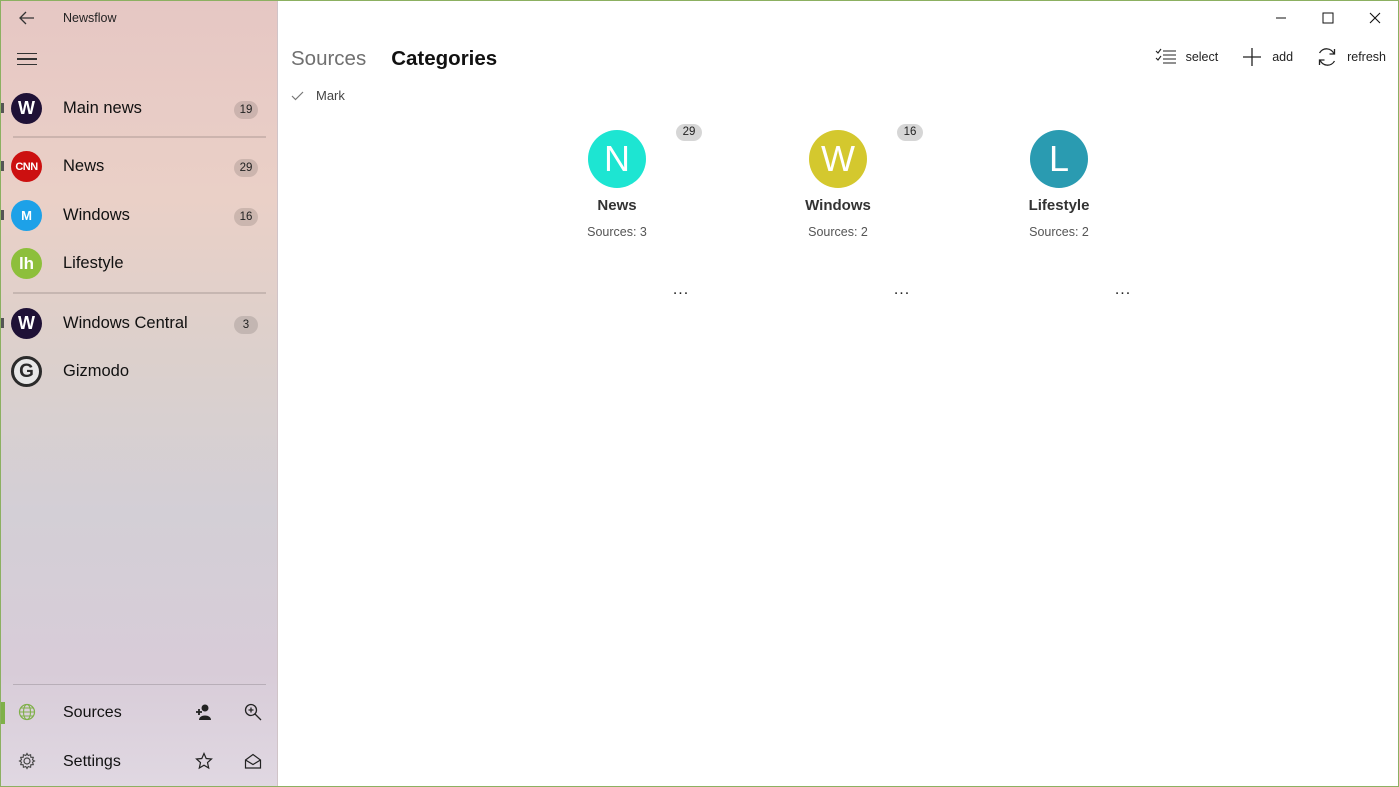  Describe the element at coordinates (1283, 57) in the screenshot. I see `add-label: add` at that location.